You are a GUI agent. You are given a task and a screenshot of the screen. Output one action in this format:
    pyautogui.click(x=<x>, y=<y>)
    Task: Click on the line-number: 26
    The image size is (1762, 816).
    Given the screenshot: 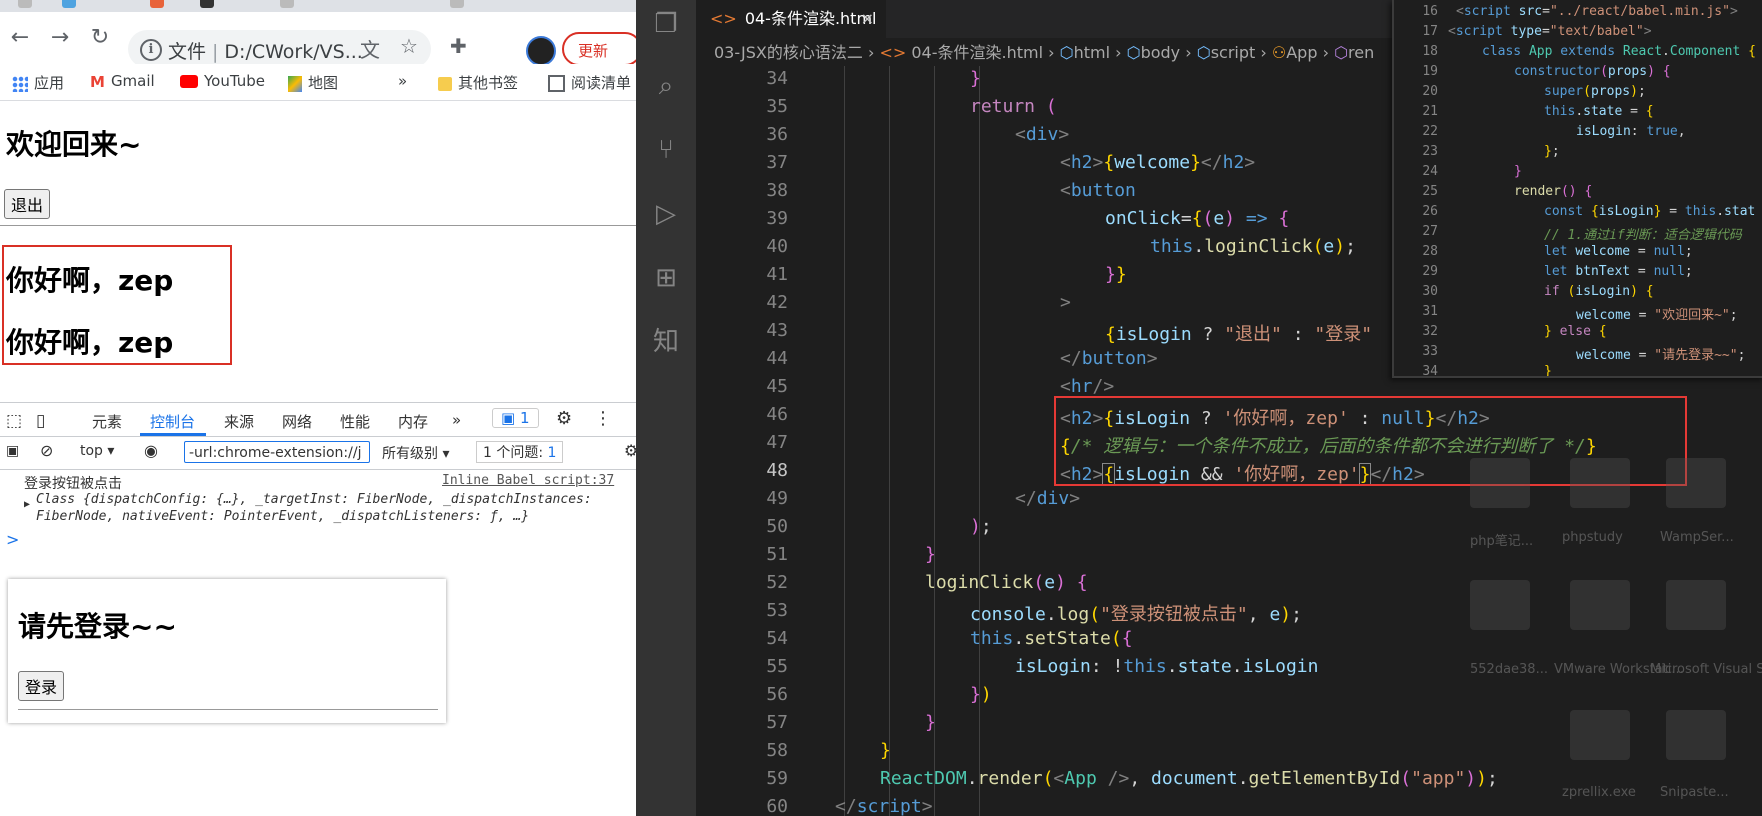 What is the action you would take?
    pyautogui.click(x=1430, y=211)
    